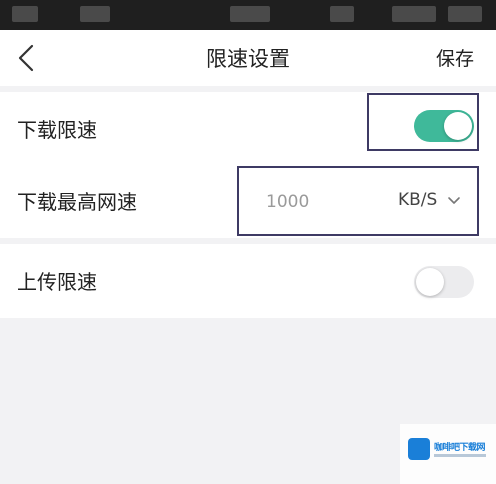  What do you see at coordinates (455, 57) in the screenshot?
I see `save-button: 保存` at bounding box center [455, 57].